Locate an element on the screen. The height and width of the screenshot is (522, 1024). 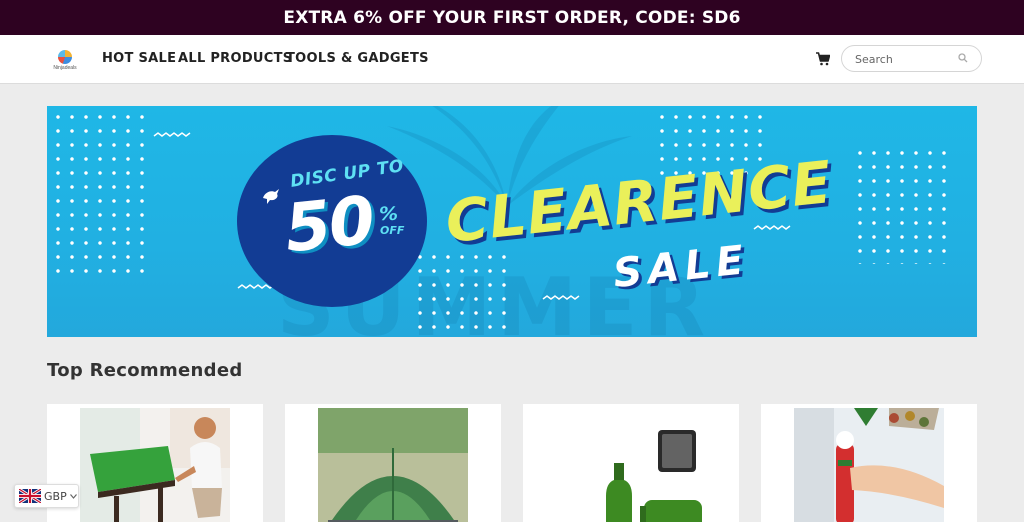
dots-pattern-right is located at coordinates (903, 205).